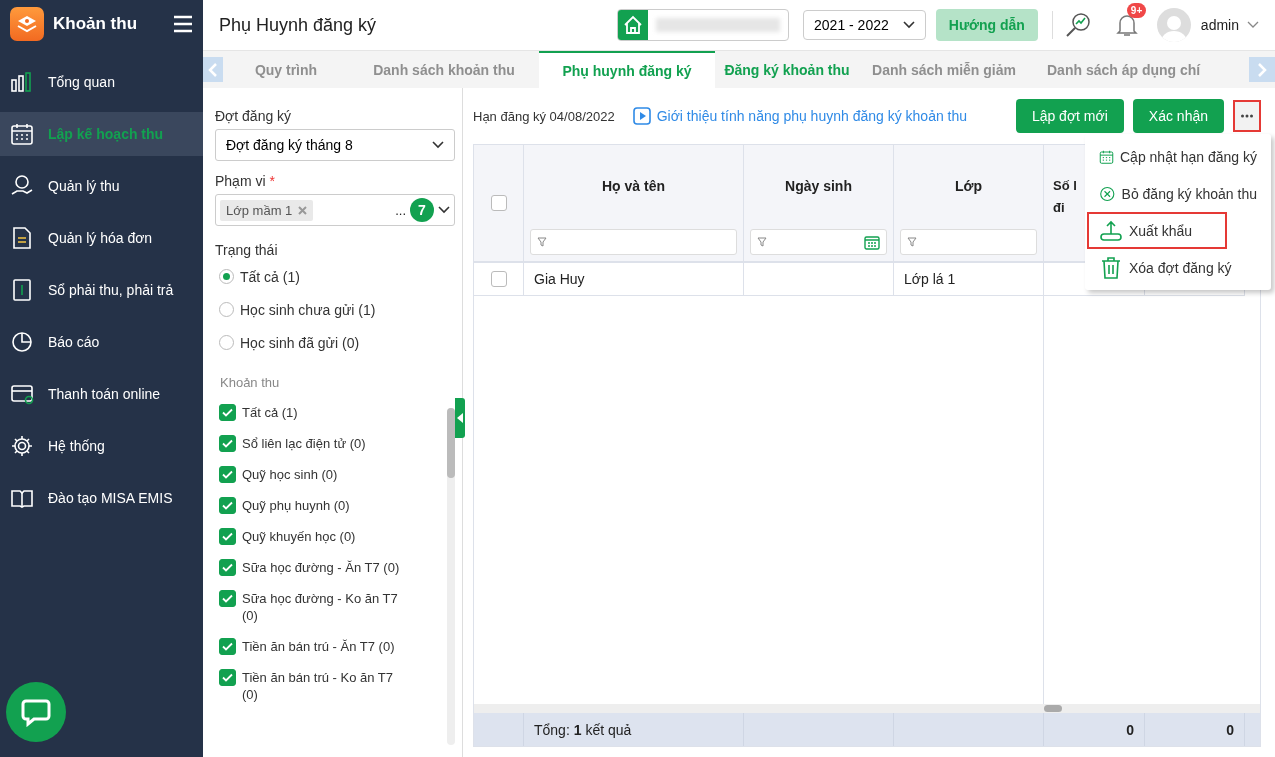 Image resolution: width=1275 pixels, height=757 pixels. Describe the element at coordinates (818, 186) in the screenshot. I see `column-header: Ngày sinh` at that location.